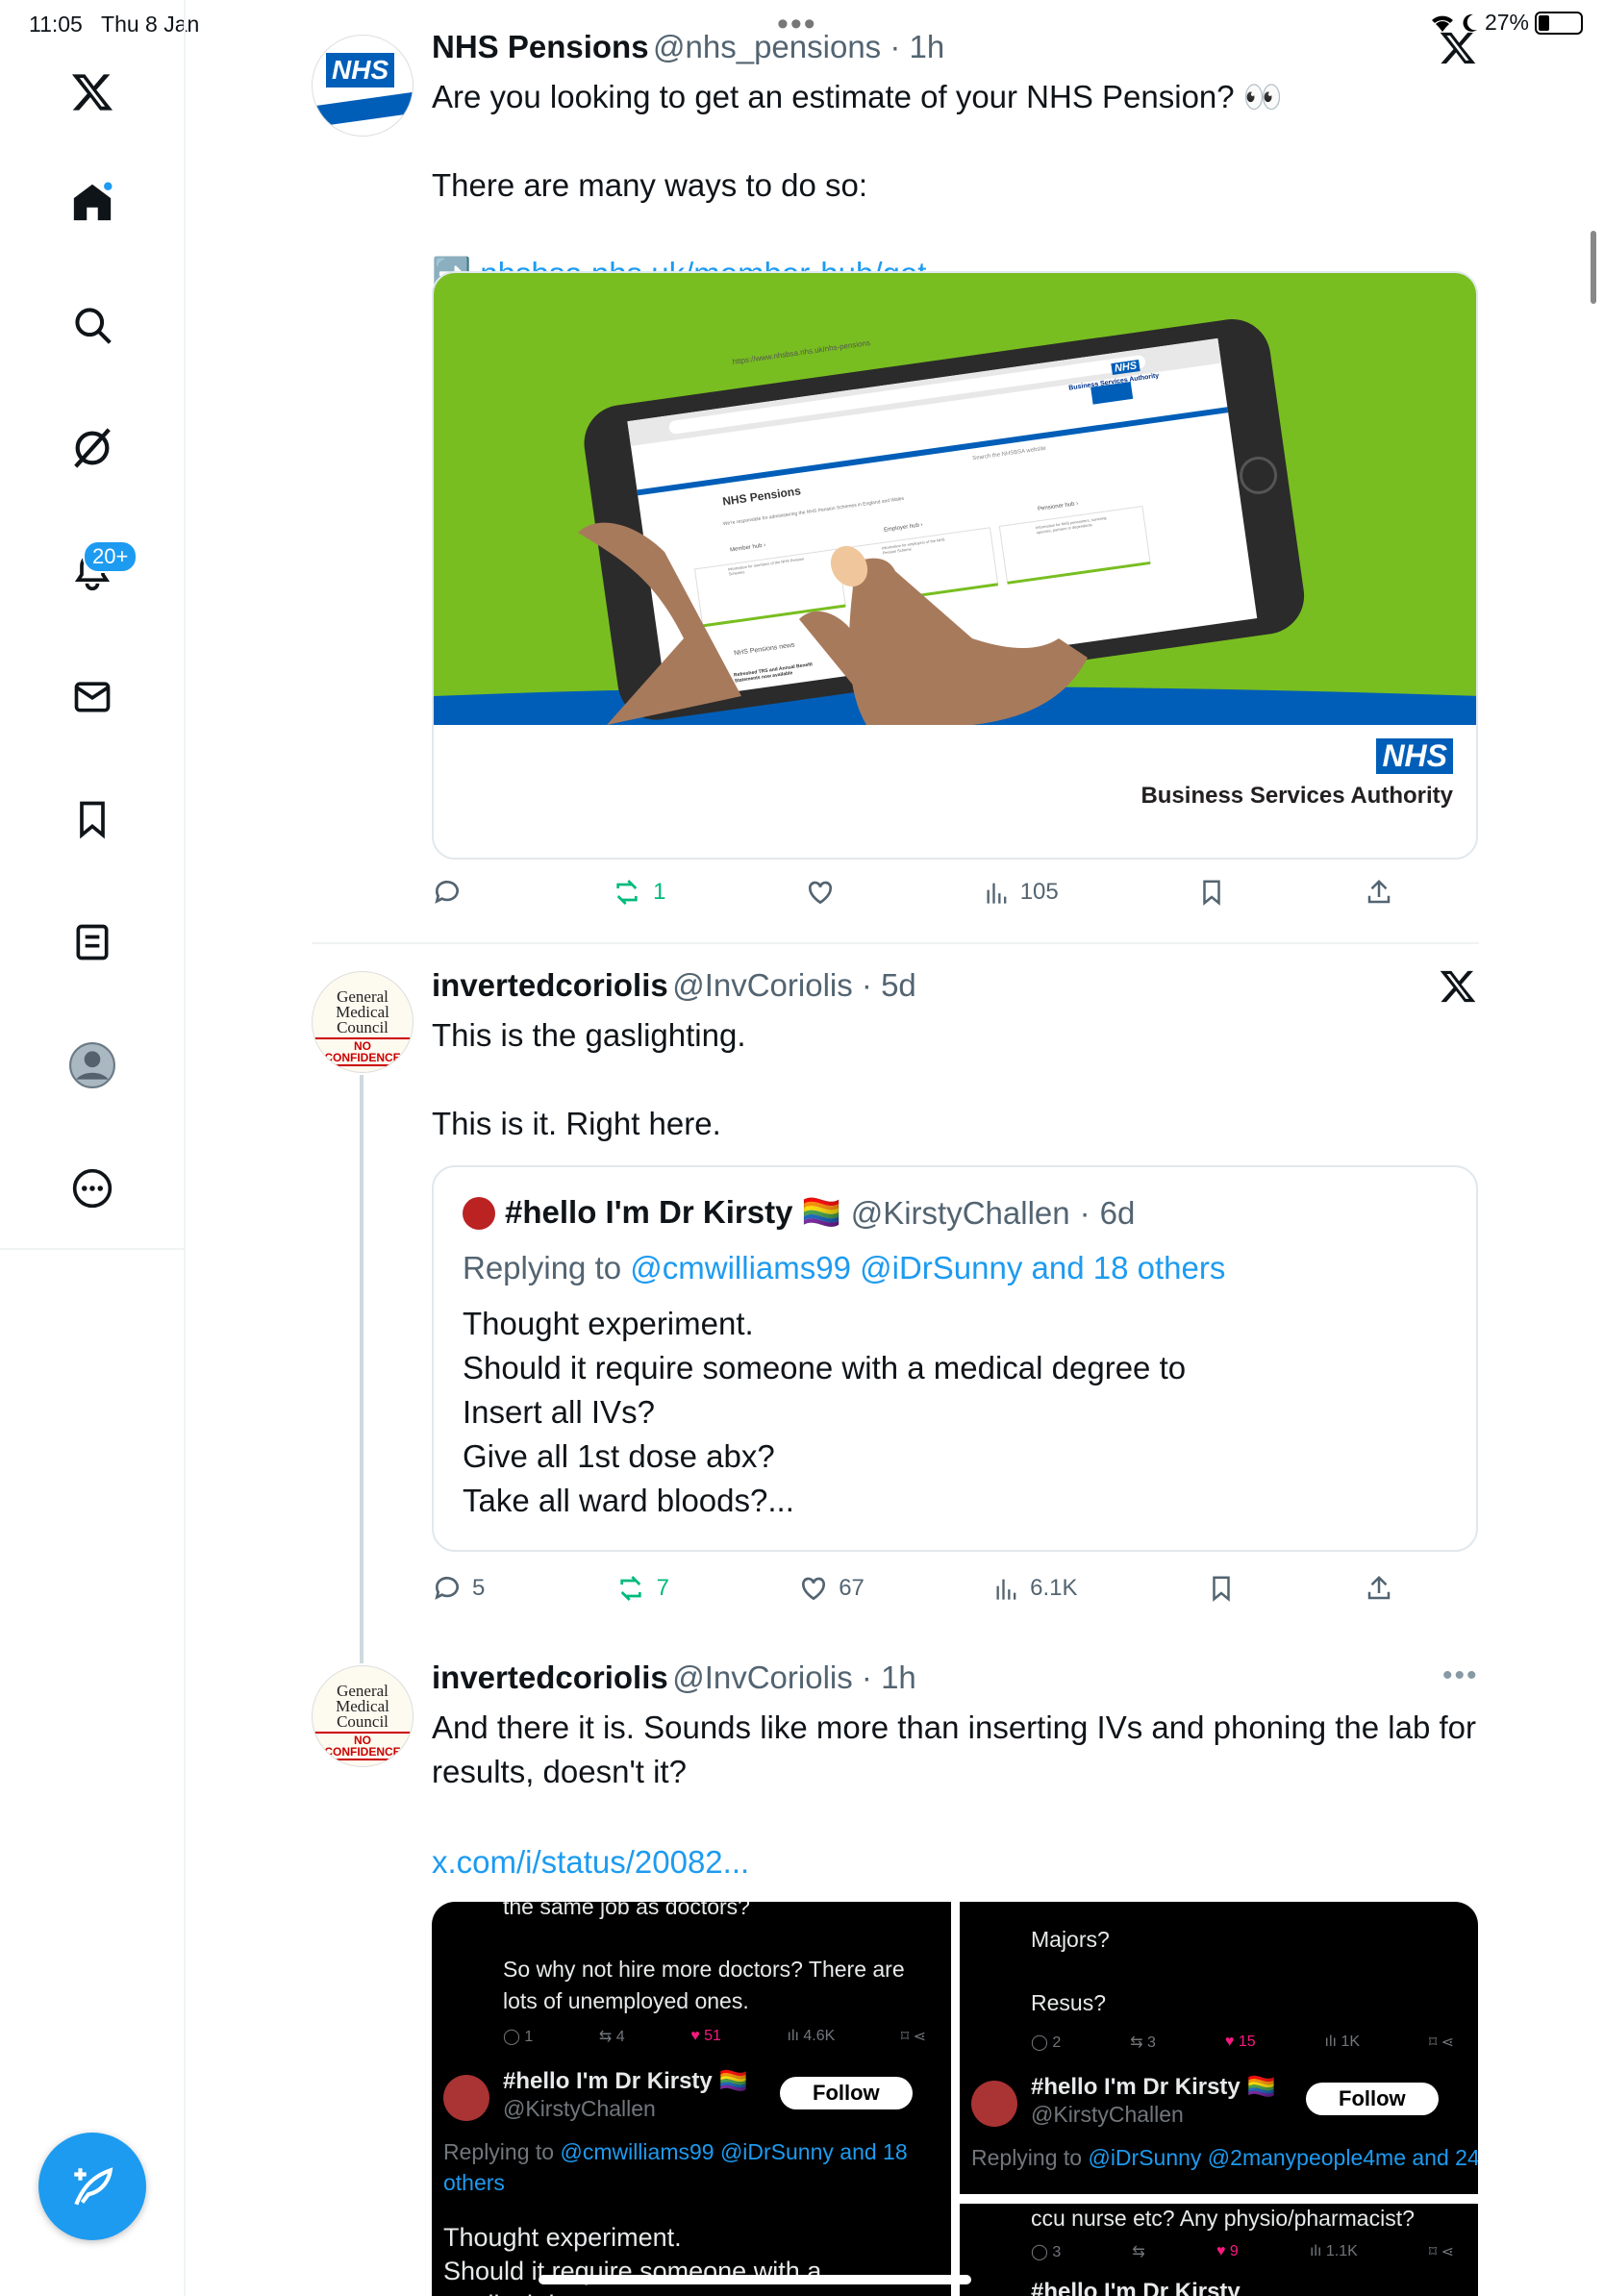 This screenshot has width=1604, height=2296. What do you see at coordinates (110, 556) in the screenshot?
I see `notifications-badge: 20+` at bounding box center [110, 556].